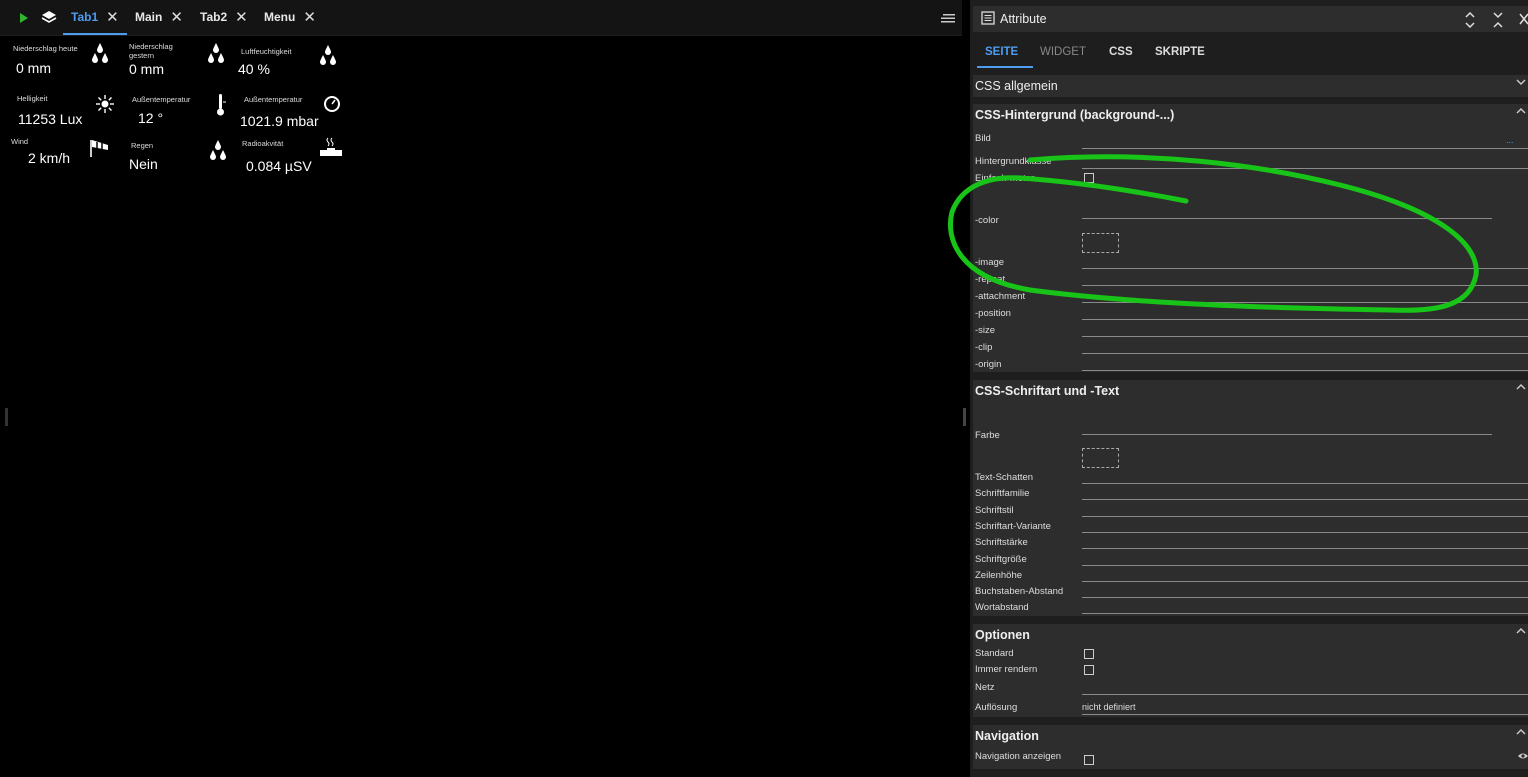 This screenshot has height=777, width=1528. What do you see at coordinates (1089, 760) in the screenshot?
I see `show-navigation-checkbox` at bounding box center [1089, 760].